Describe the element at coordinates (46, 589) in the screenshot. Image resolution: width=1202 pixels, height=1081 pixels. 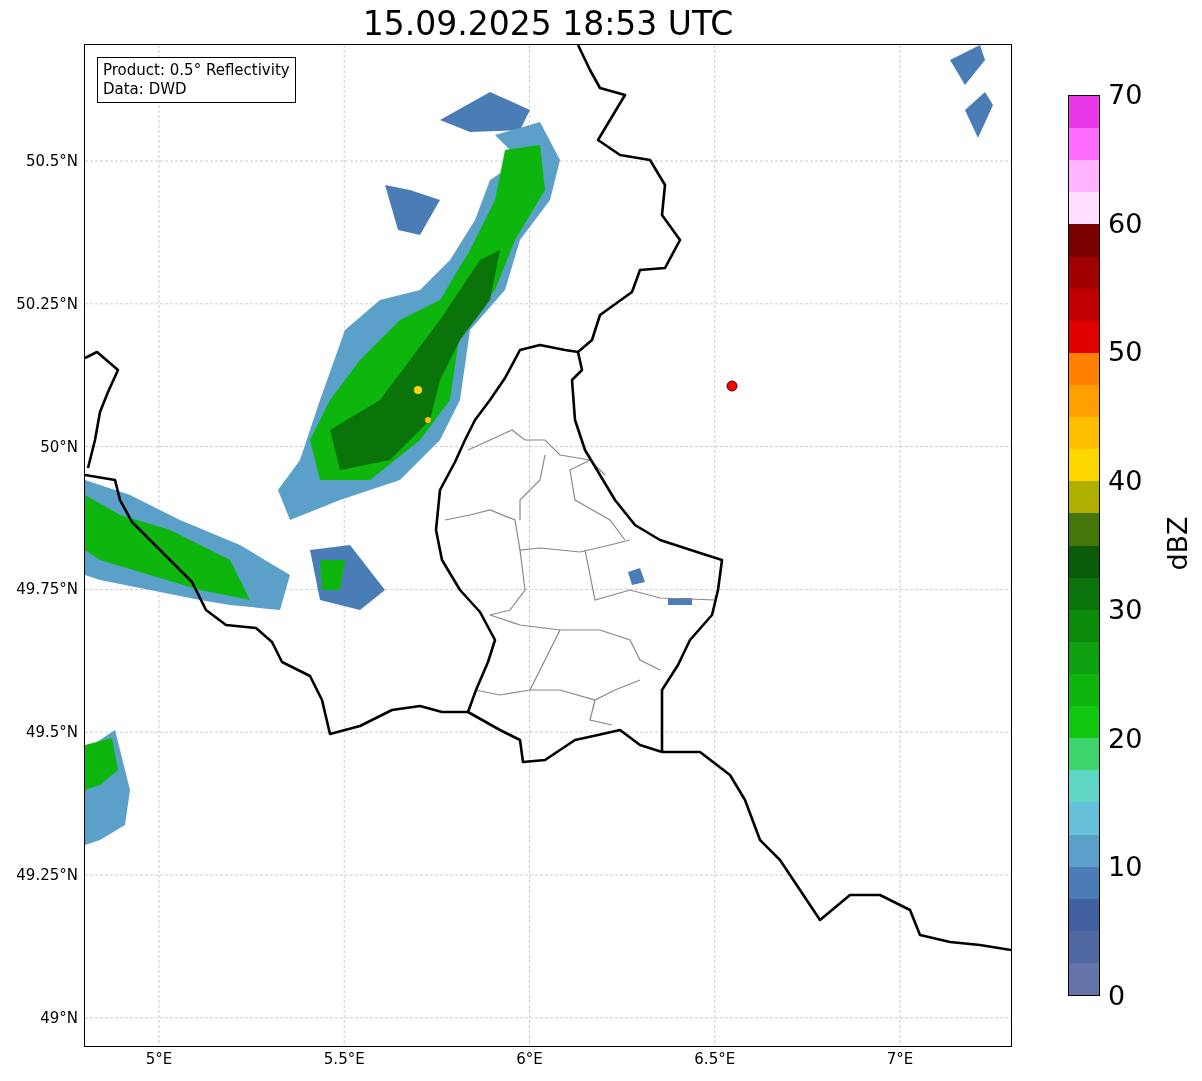
I see `axis-tick-label: 49.75°N` at that location.